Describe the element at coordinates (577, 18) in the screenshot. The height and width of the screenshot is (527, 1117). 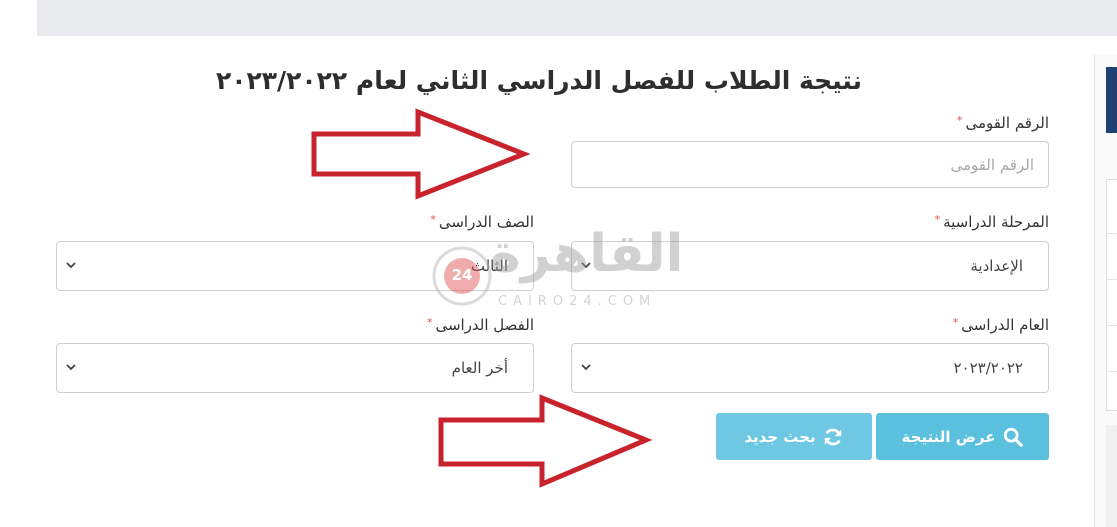
I see `top-bar` at that location.